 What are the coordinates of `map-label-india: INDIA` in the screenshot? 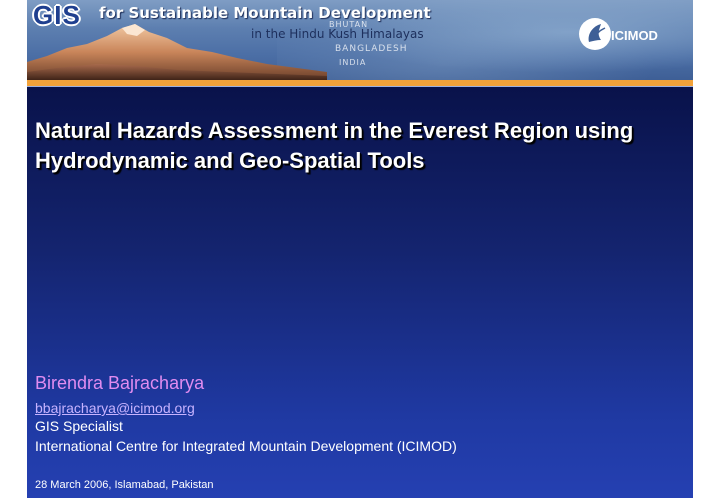 It's located at (353, 62).